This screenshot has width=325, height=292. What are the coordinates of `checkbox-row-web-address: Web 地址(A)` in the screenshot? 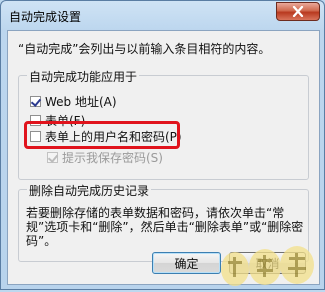 It's located at (73, 101).